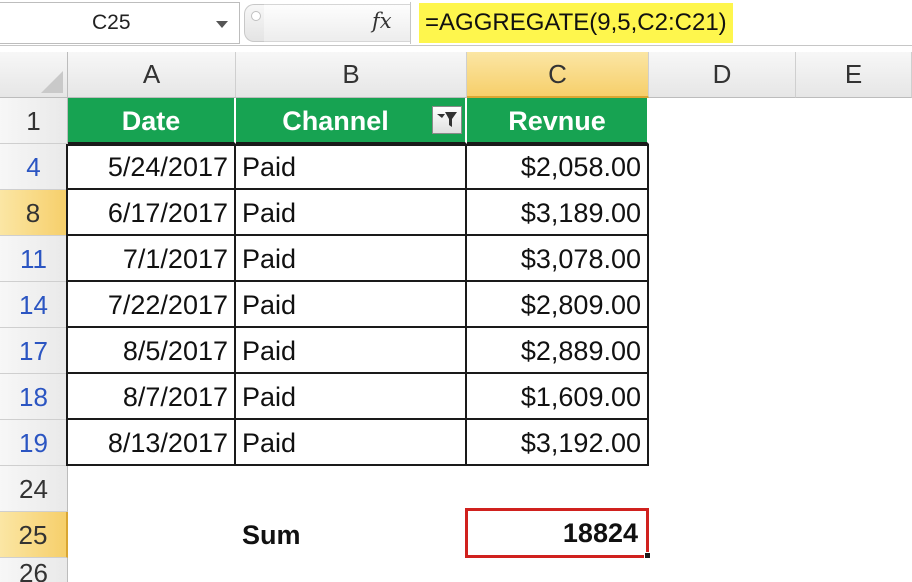  What do you see at coordinates (254, 23) in the screenshot?
I see `formula-bar-splitter` at bounding box center [254, 23].